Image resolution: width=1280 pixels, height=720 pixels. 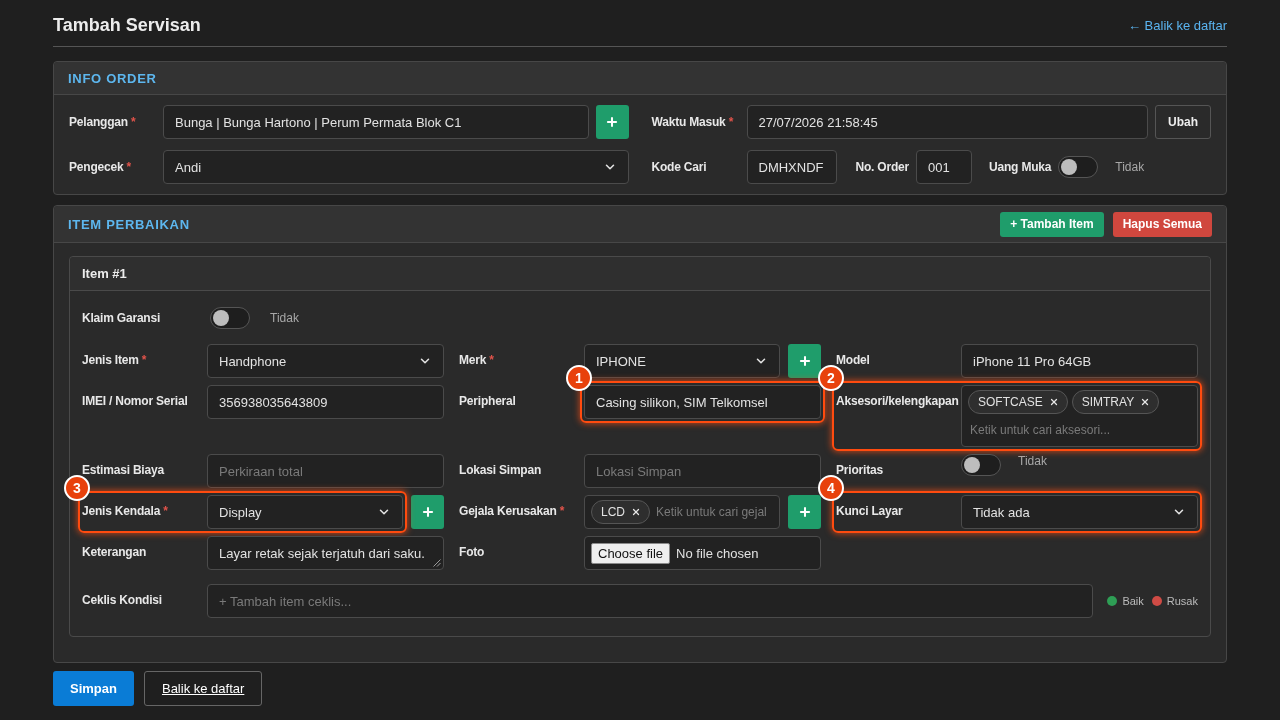 I want to click on input-field: 27/07/2026 21:58:45, so click(x=947, y=122).